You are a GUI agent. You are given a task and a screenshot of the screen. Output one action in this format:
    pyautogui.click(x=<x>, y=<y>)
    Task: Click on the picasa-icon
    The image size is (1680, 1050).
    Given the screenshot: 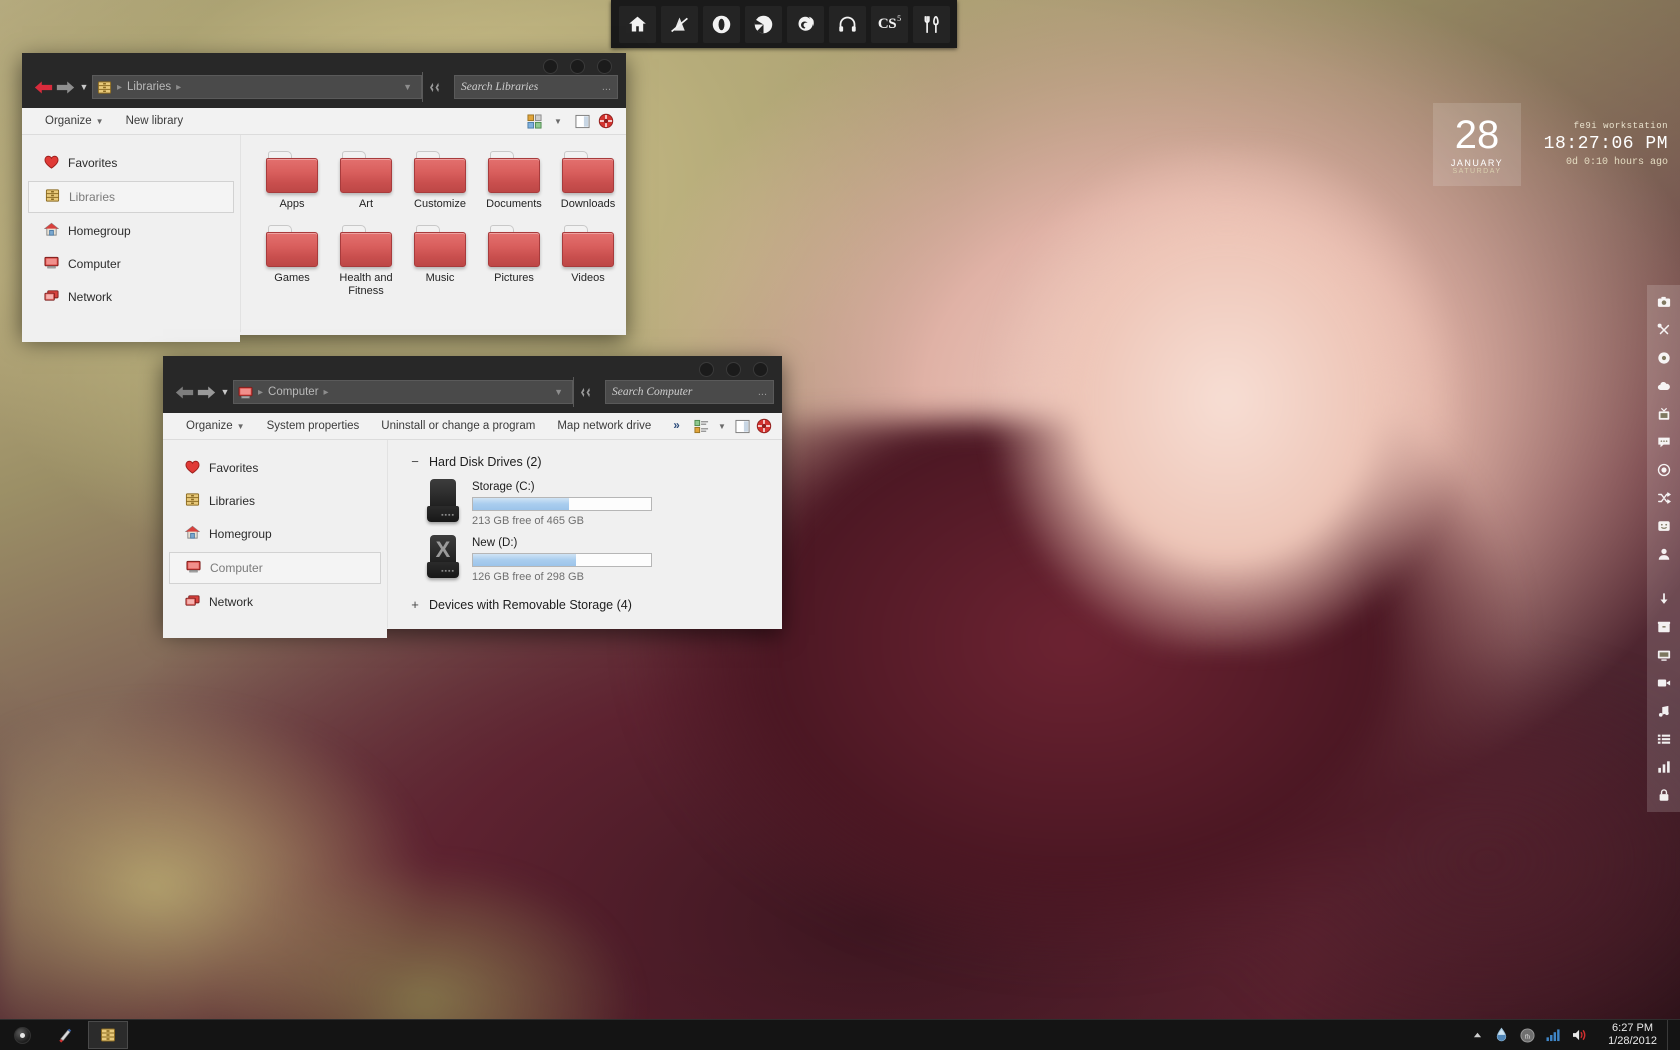 What is the action you would take?
    pyautogui.click(x=763, y=24)
    